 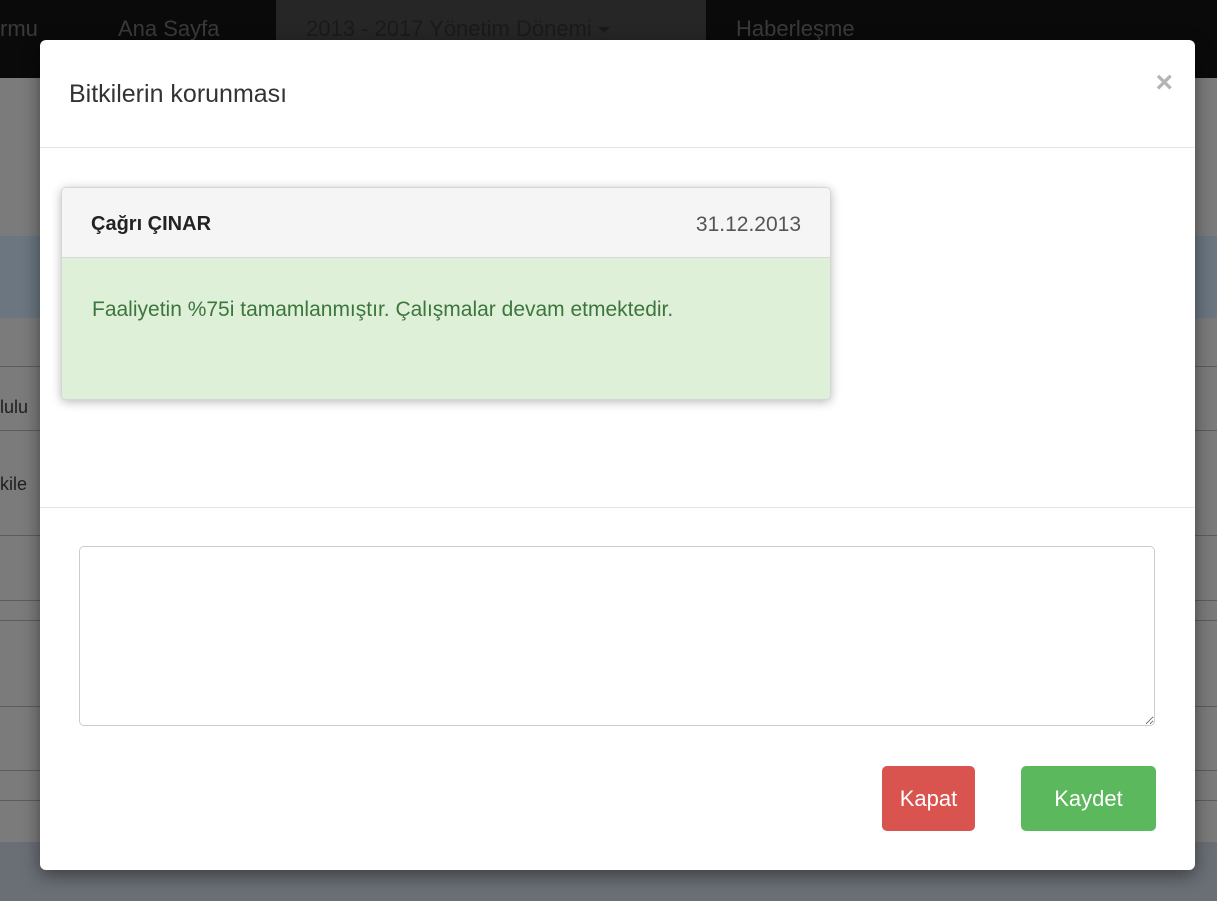 What do you see at coordinates (928, 798) in the screenshot?
I see `close-button: Kapat` at bounding box center [928, 798].